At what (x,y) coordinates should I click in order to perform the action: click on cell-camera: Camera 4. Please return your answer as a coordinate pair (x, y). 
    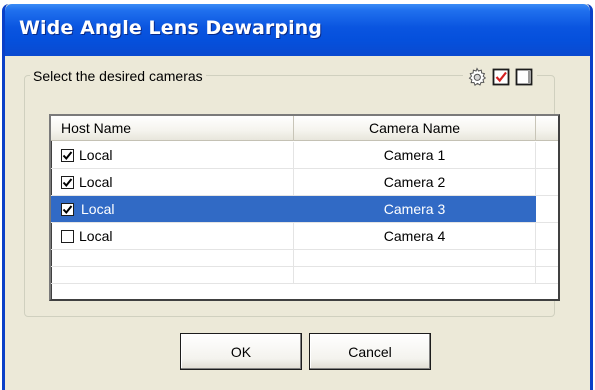
    Looking at the image, I should click on (415, 236).